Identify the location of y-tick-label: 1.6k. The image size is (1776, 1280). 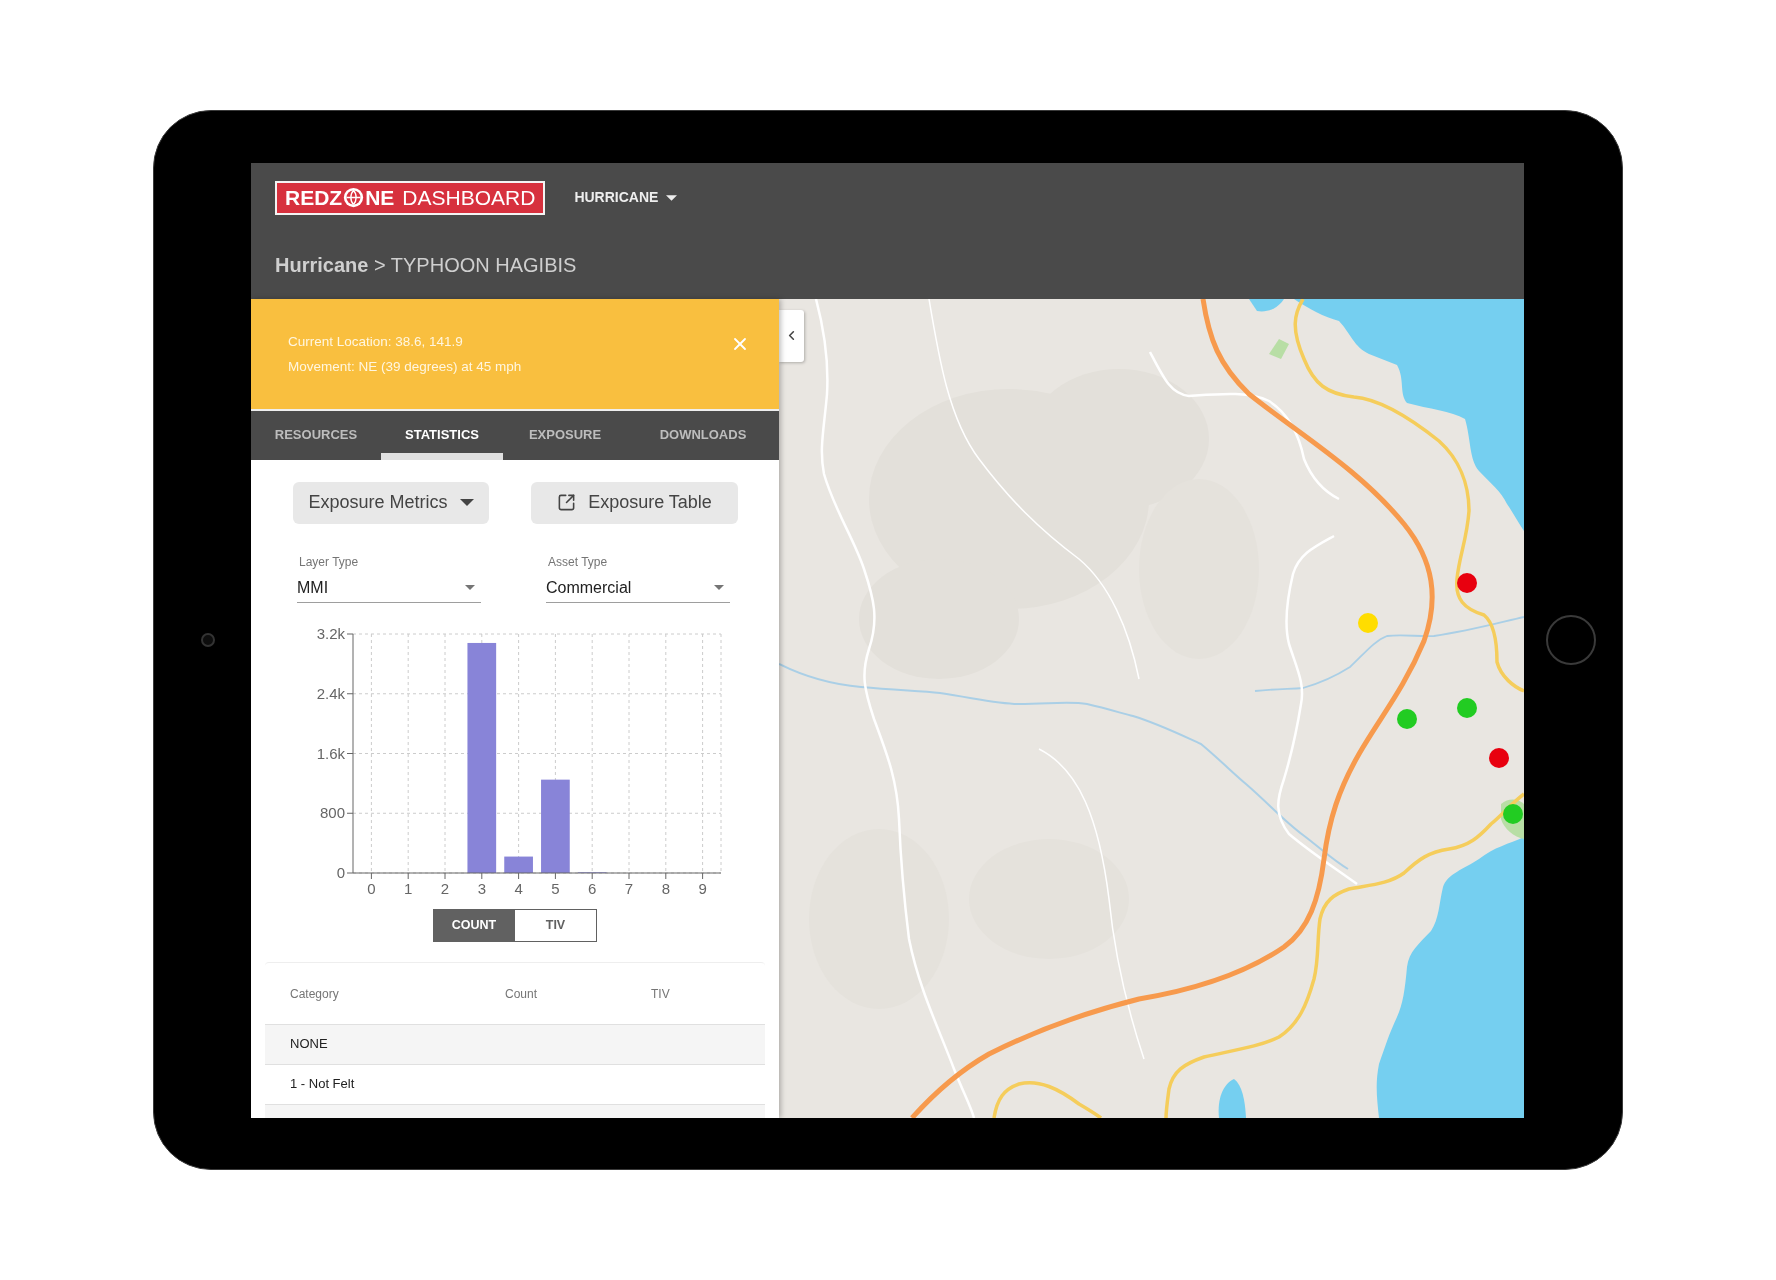
(330, 752).